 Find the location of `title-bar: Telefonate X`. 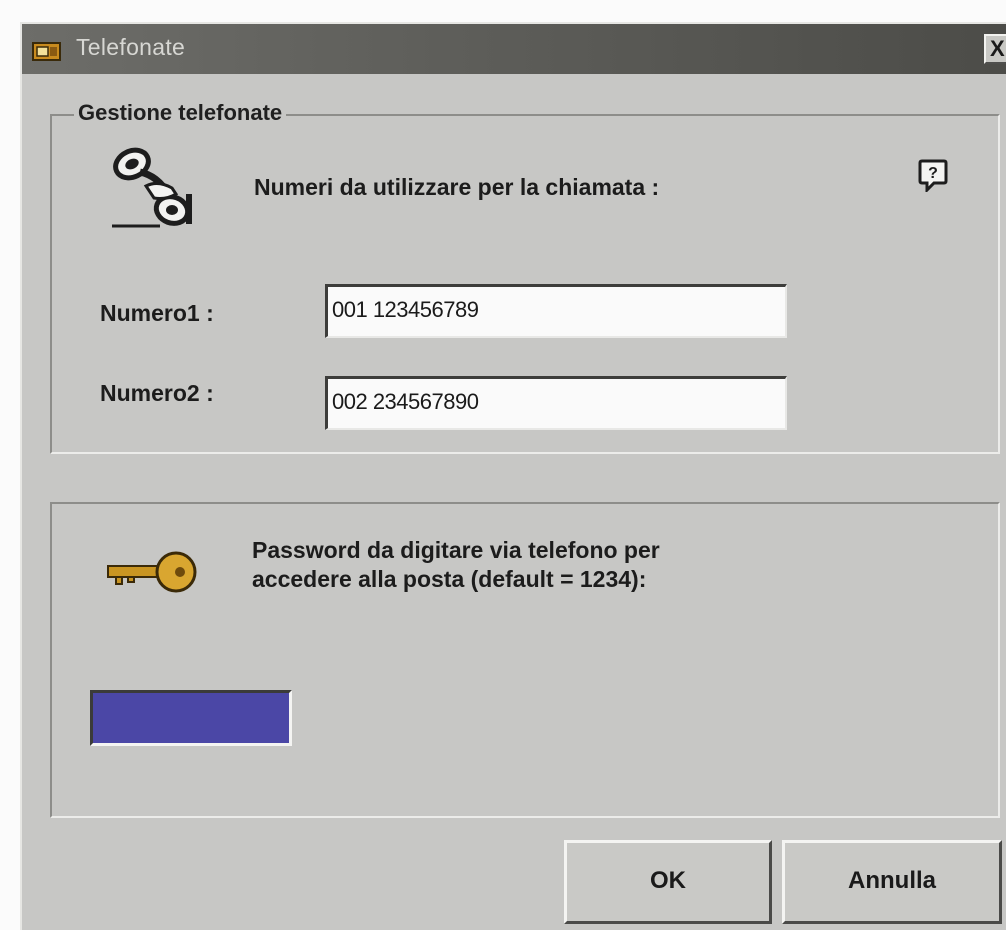

title-bar: Telefonate X is located at coordinates (514, 49).